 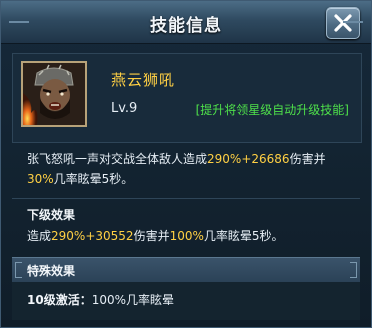 What do you see at coordinates (248, 159) in the screenshot?
I see `damage-value: 290%+26686` at bounding box center [248, 159].